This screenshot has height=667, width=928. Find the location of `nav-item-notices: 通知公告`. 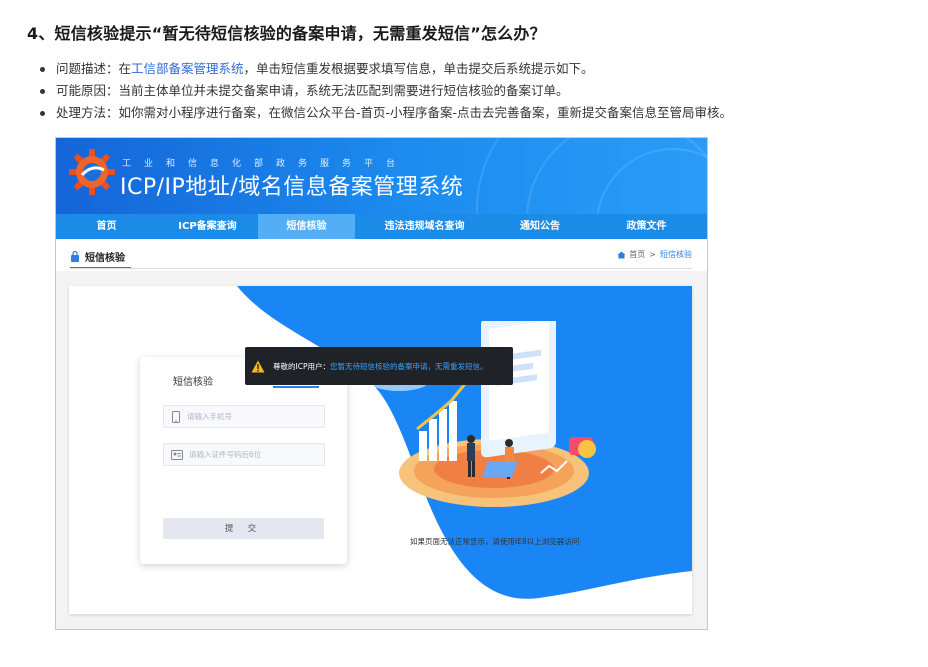

nav-item-notices: 通知公告 is located at coordinates (540, 226).